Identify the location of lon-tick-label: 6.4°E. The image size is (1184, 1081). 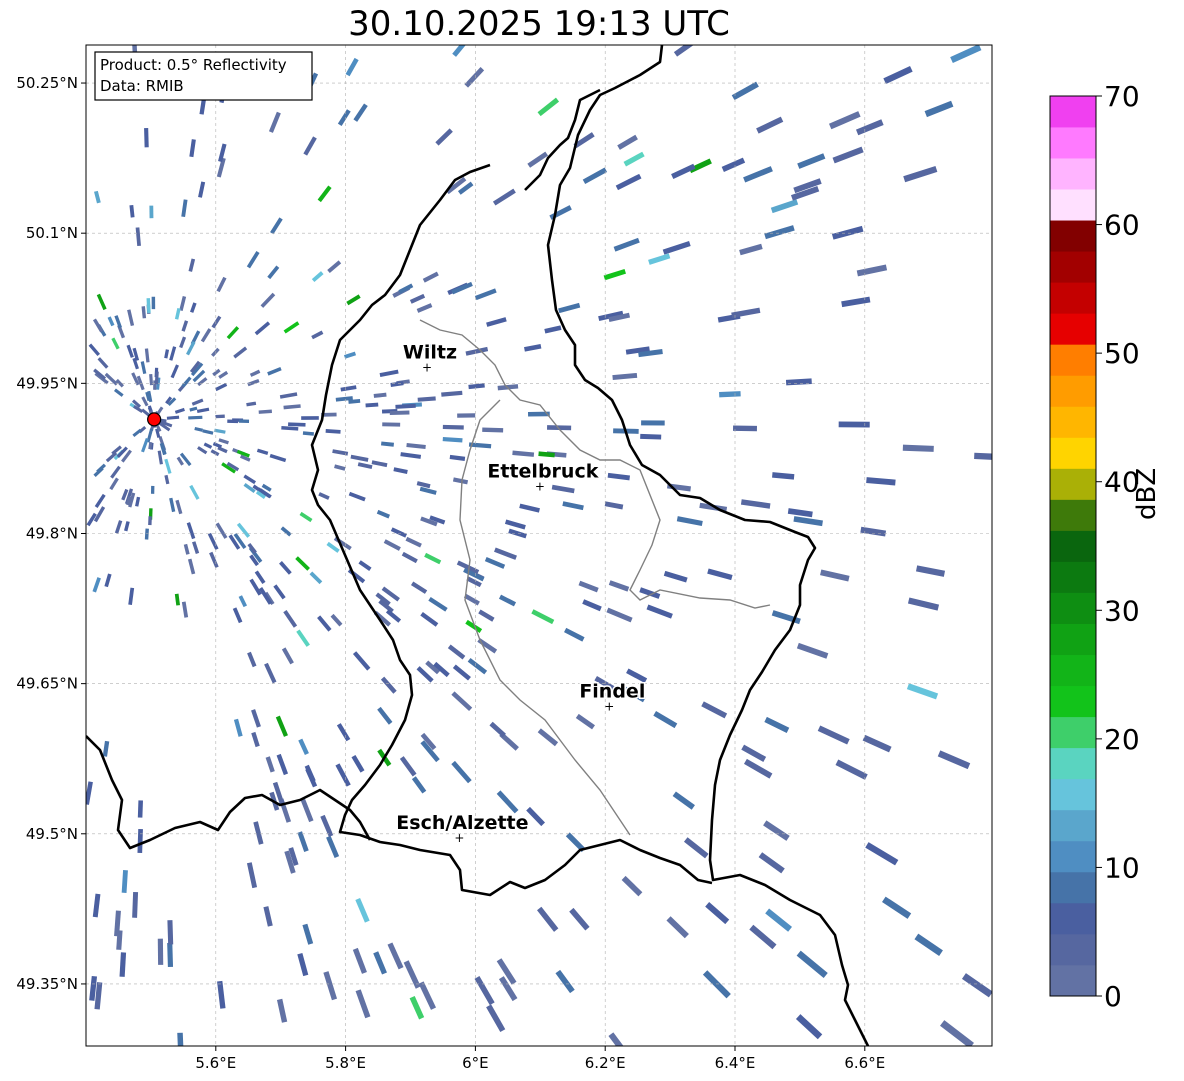
(735, 1063).